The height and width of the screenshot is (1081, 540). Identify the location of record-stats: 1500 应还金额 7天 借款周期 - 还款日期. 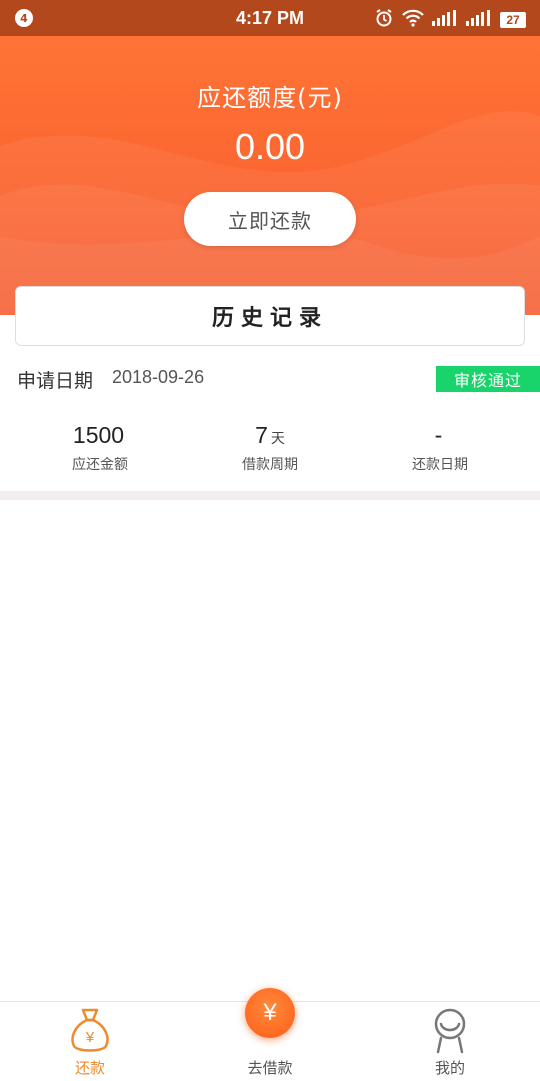
(270, 450).